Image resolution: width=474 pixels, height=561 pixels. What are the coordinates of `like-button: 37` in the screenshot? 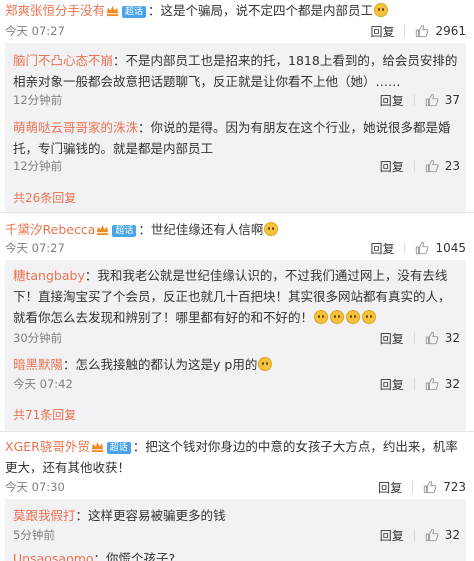 It's located at (442, 100).